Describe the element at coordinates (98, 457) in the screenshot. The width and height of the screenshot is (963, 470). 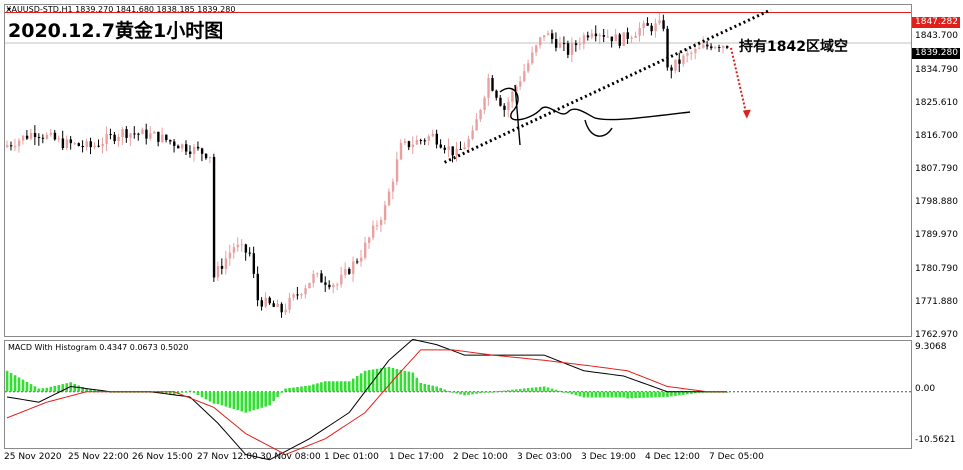
I see `time-tick: 25 Nov 22:00` at that location.